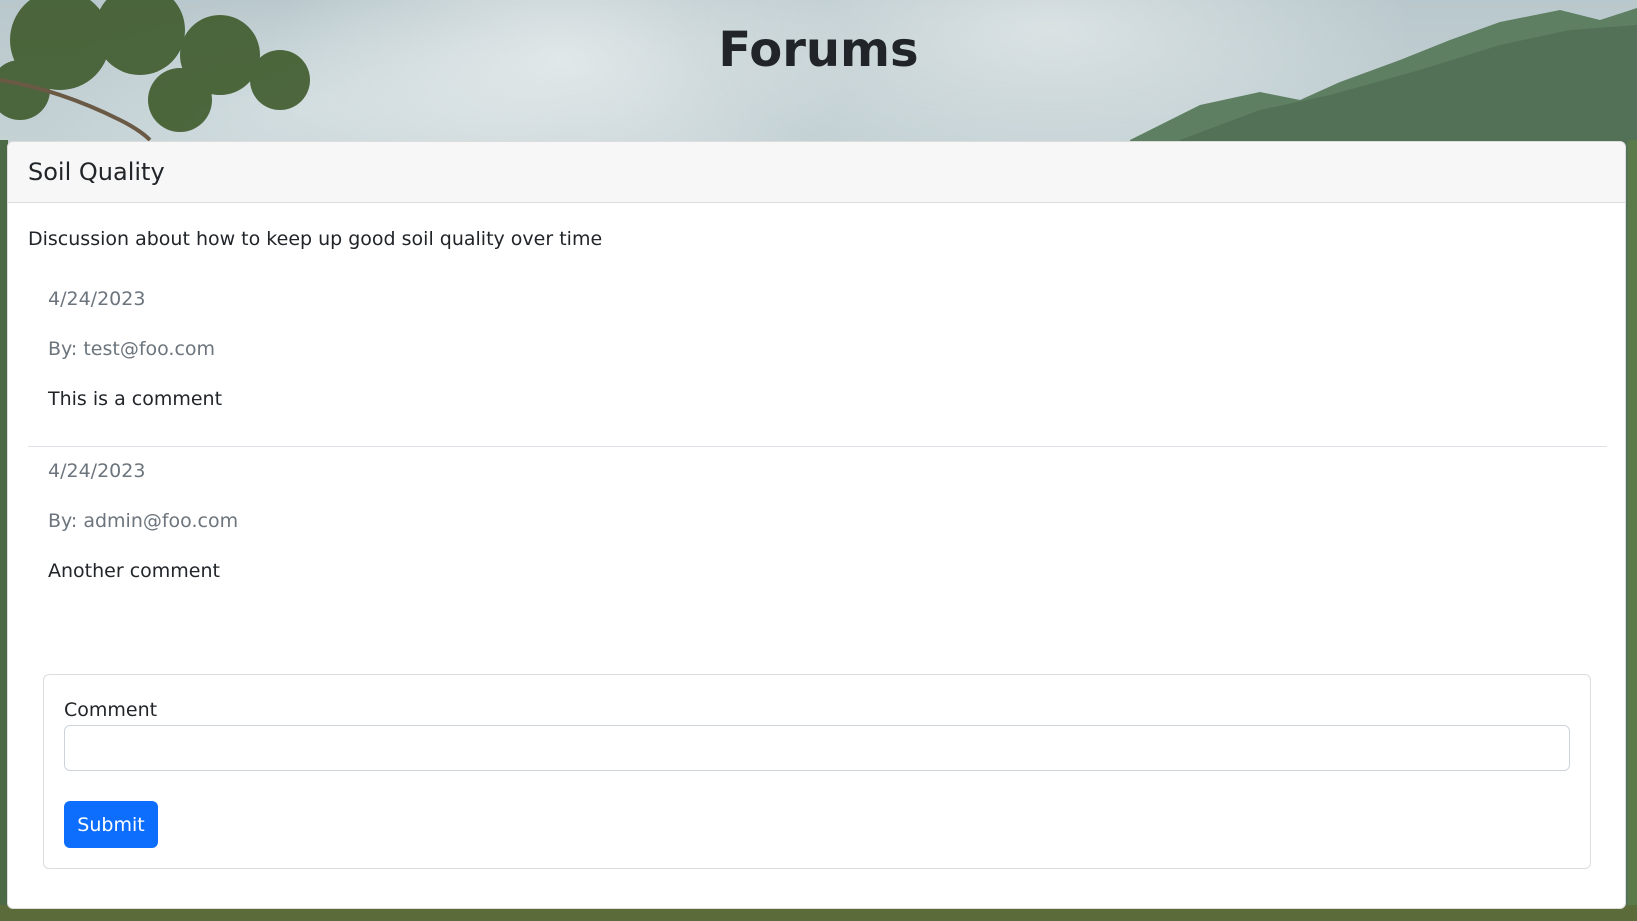  Describe the element at coordinates (816, 172) in the screenshot. I see `forum-card-header: Soil Quality` at that location.